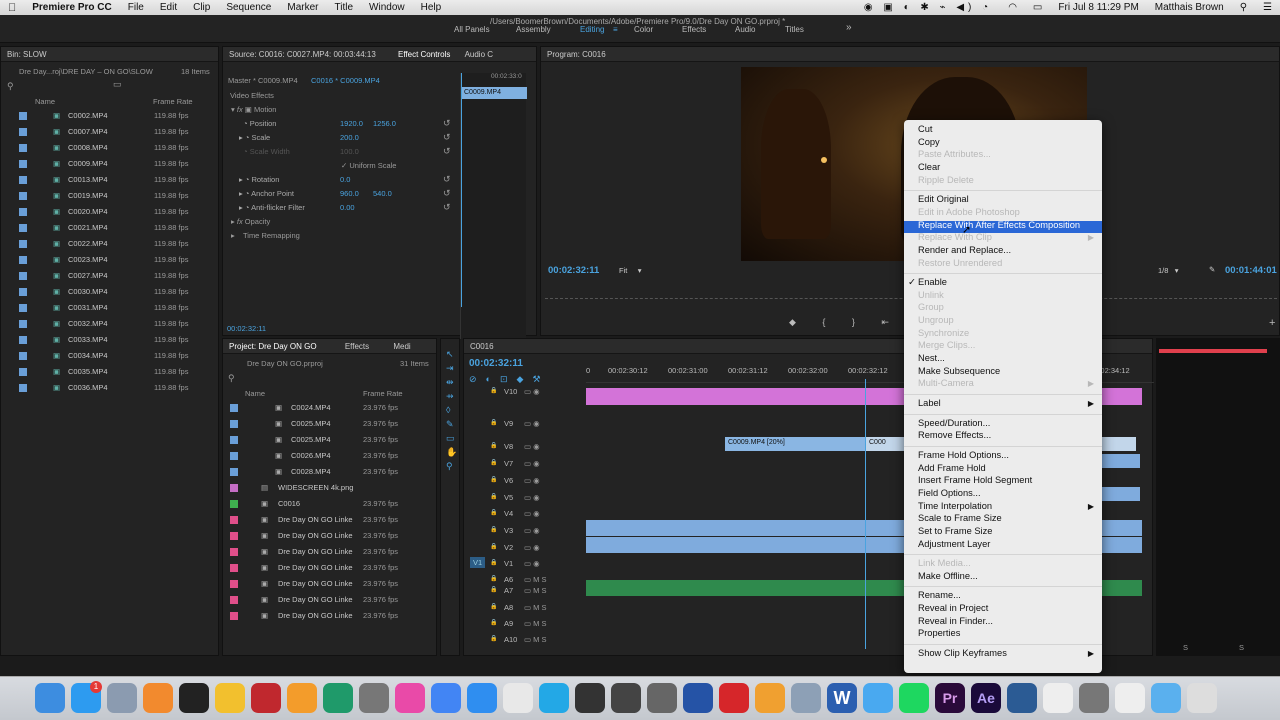  What do you see at coordinates (508, 497) in the screenshot?
I see `track-label: V5` at bounding box center [508, 497].